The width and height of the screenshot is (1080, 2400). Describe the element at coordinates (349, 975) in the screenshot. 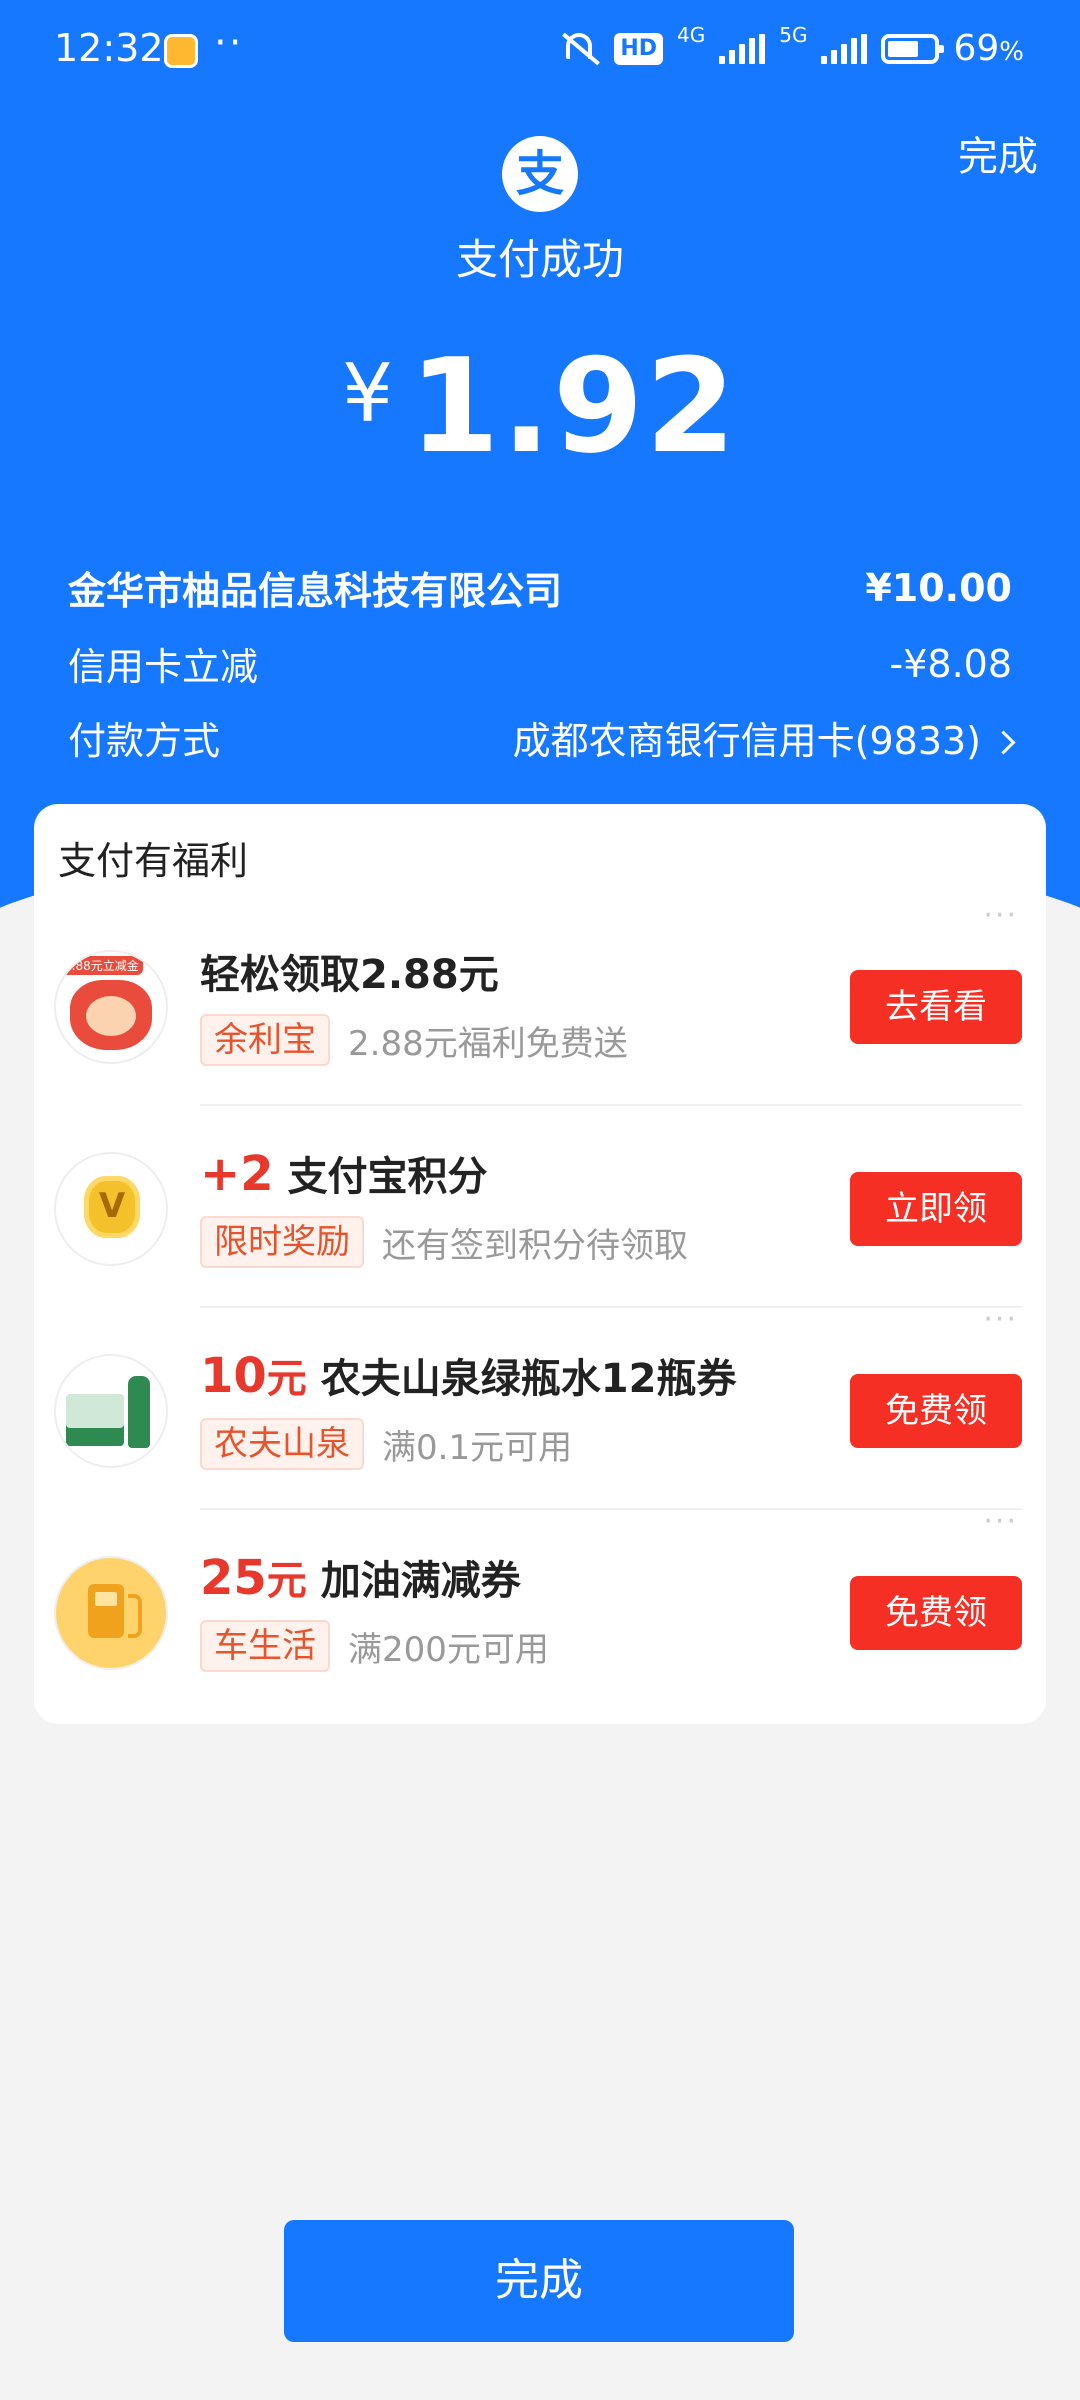

I see `benefit-title: 轻松领取2.88元` at that location.